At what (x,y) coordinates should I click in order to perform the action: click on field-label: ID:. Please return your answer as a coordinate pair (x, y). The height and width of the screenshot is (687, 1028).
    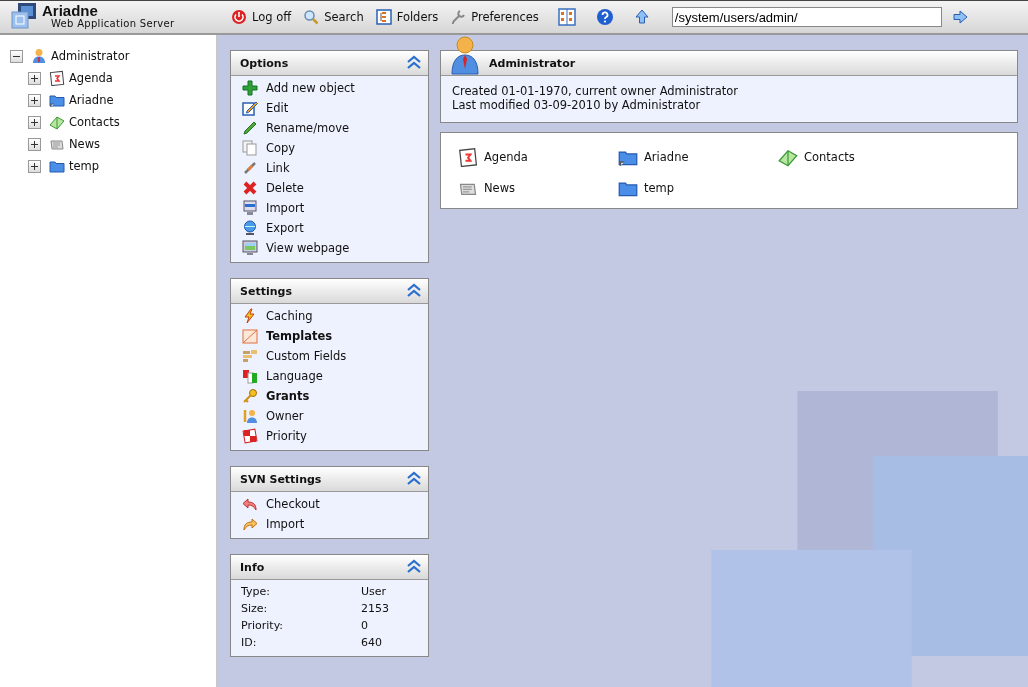
    Looking at the image, I should click on (249, 643).